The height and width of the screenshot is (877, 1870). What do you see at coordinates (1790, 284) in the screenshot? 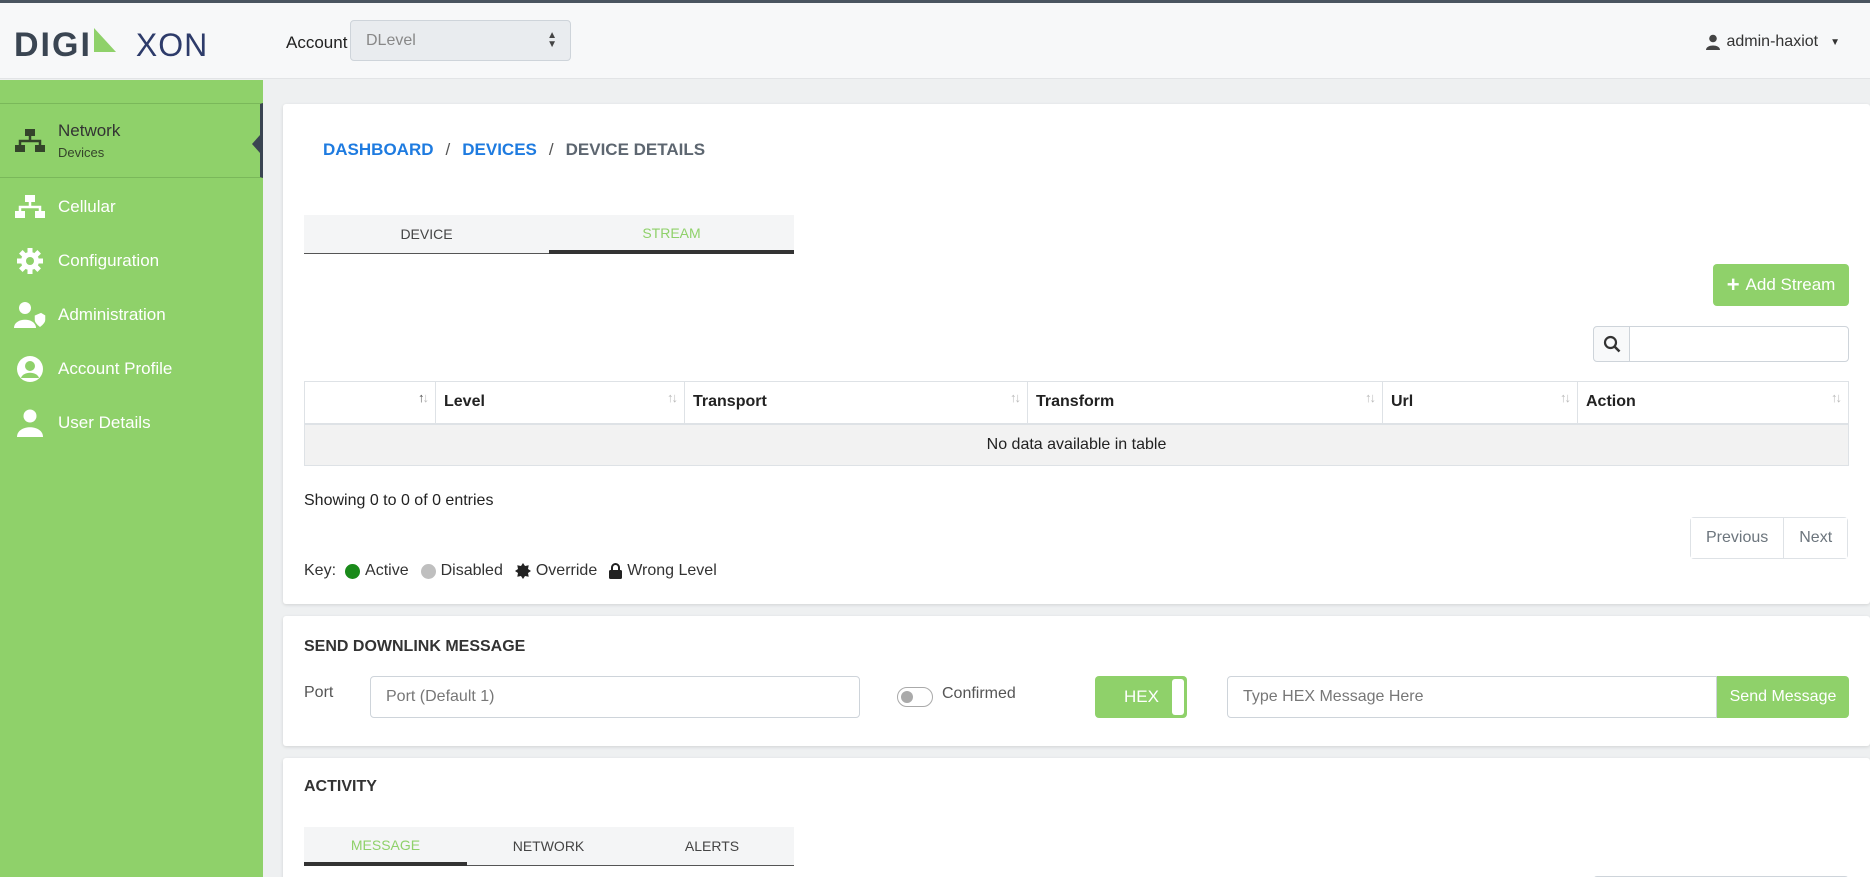
I see `add-stream-label: Add Stream` at bounding box center [1790, 284].